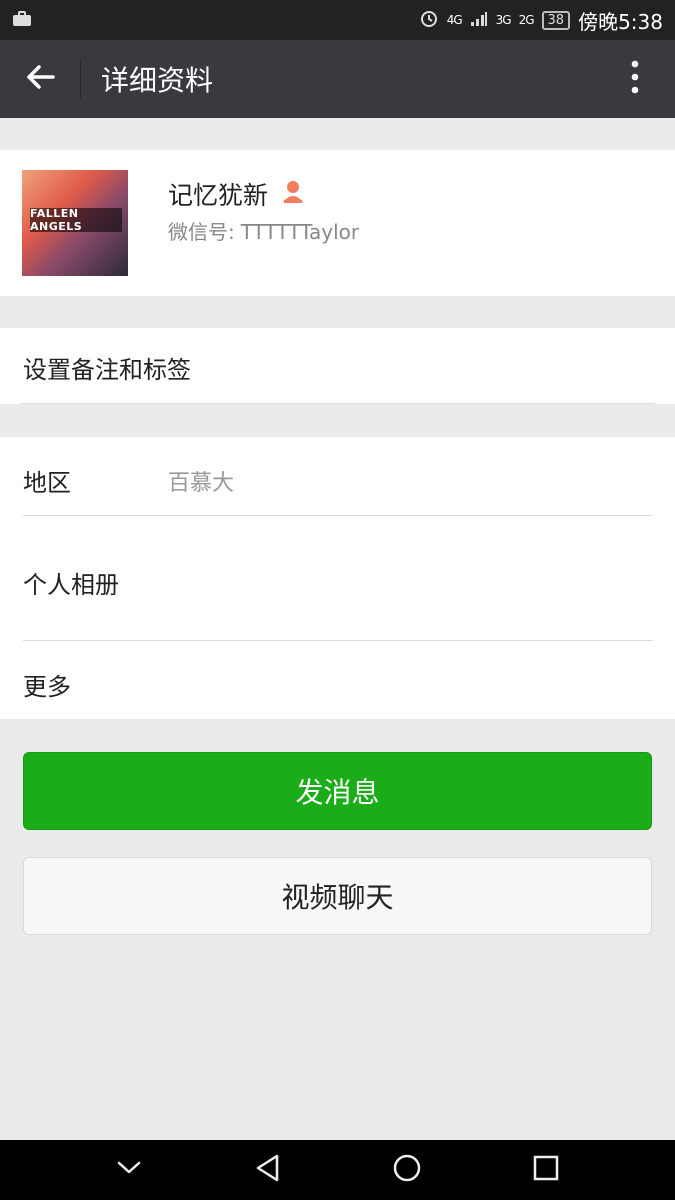  I want to click on home-circle-icon, so click(407, 1170).